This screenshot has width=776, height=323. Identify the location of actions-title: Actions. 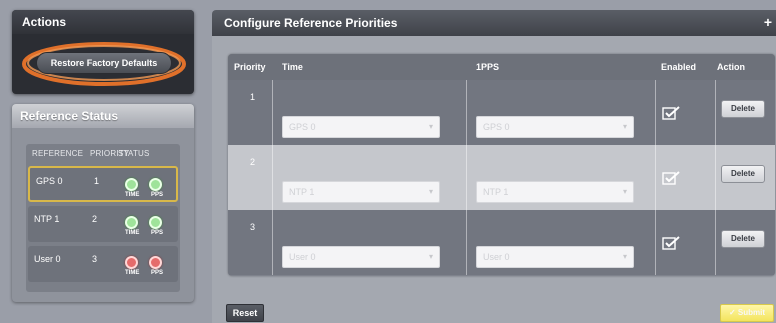
(103, 22).